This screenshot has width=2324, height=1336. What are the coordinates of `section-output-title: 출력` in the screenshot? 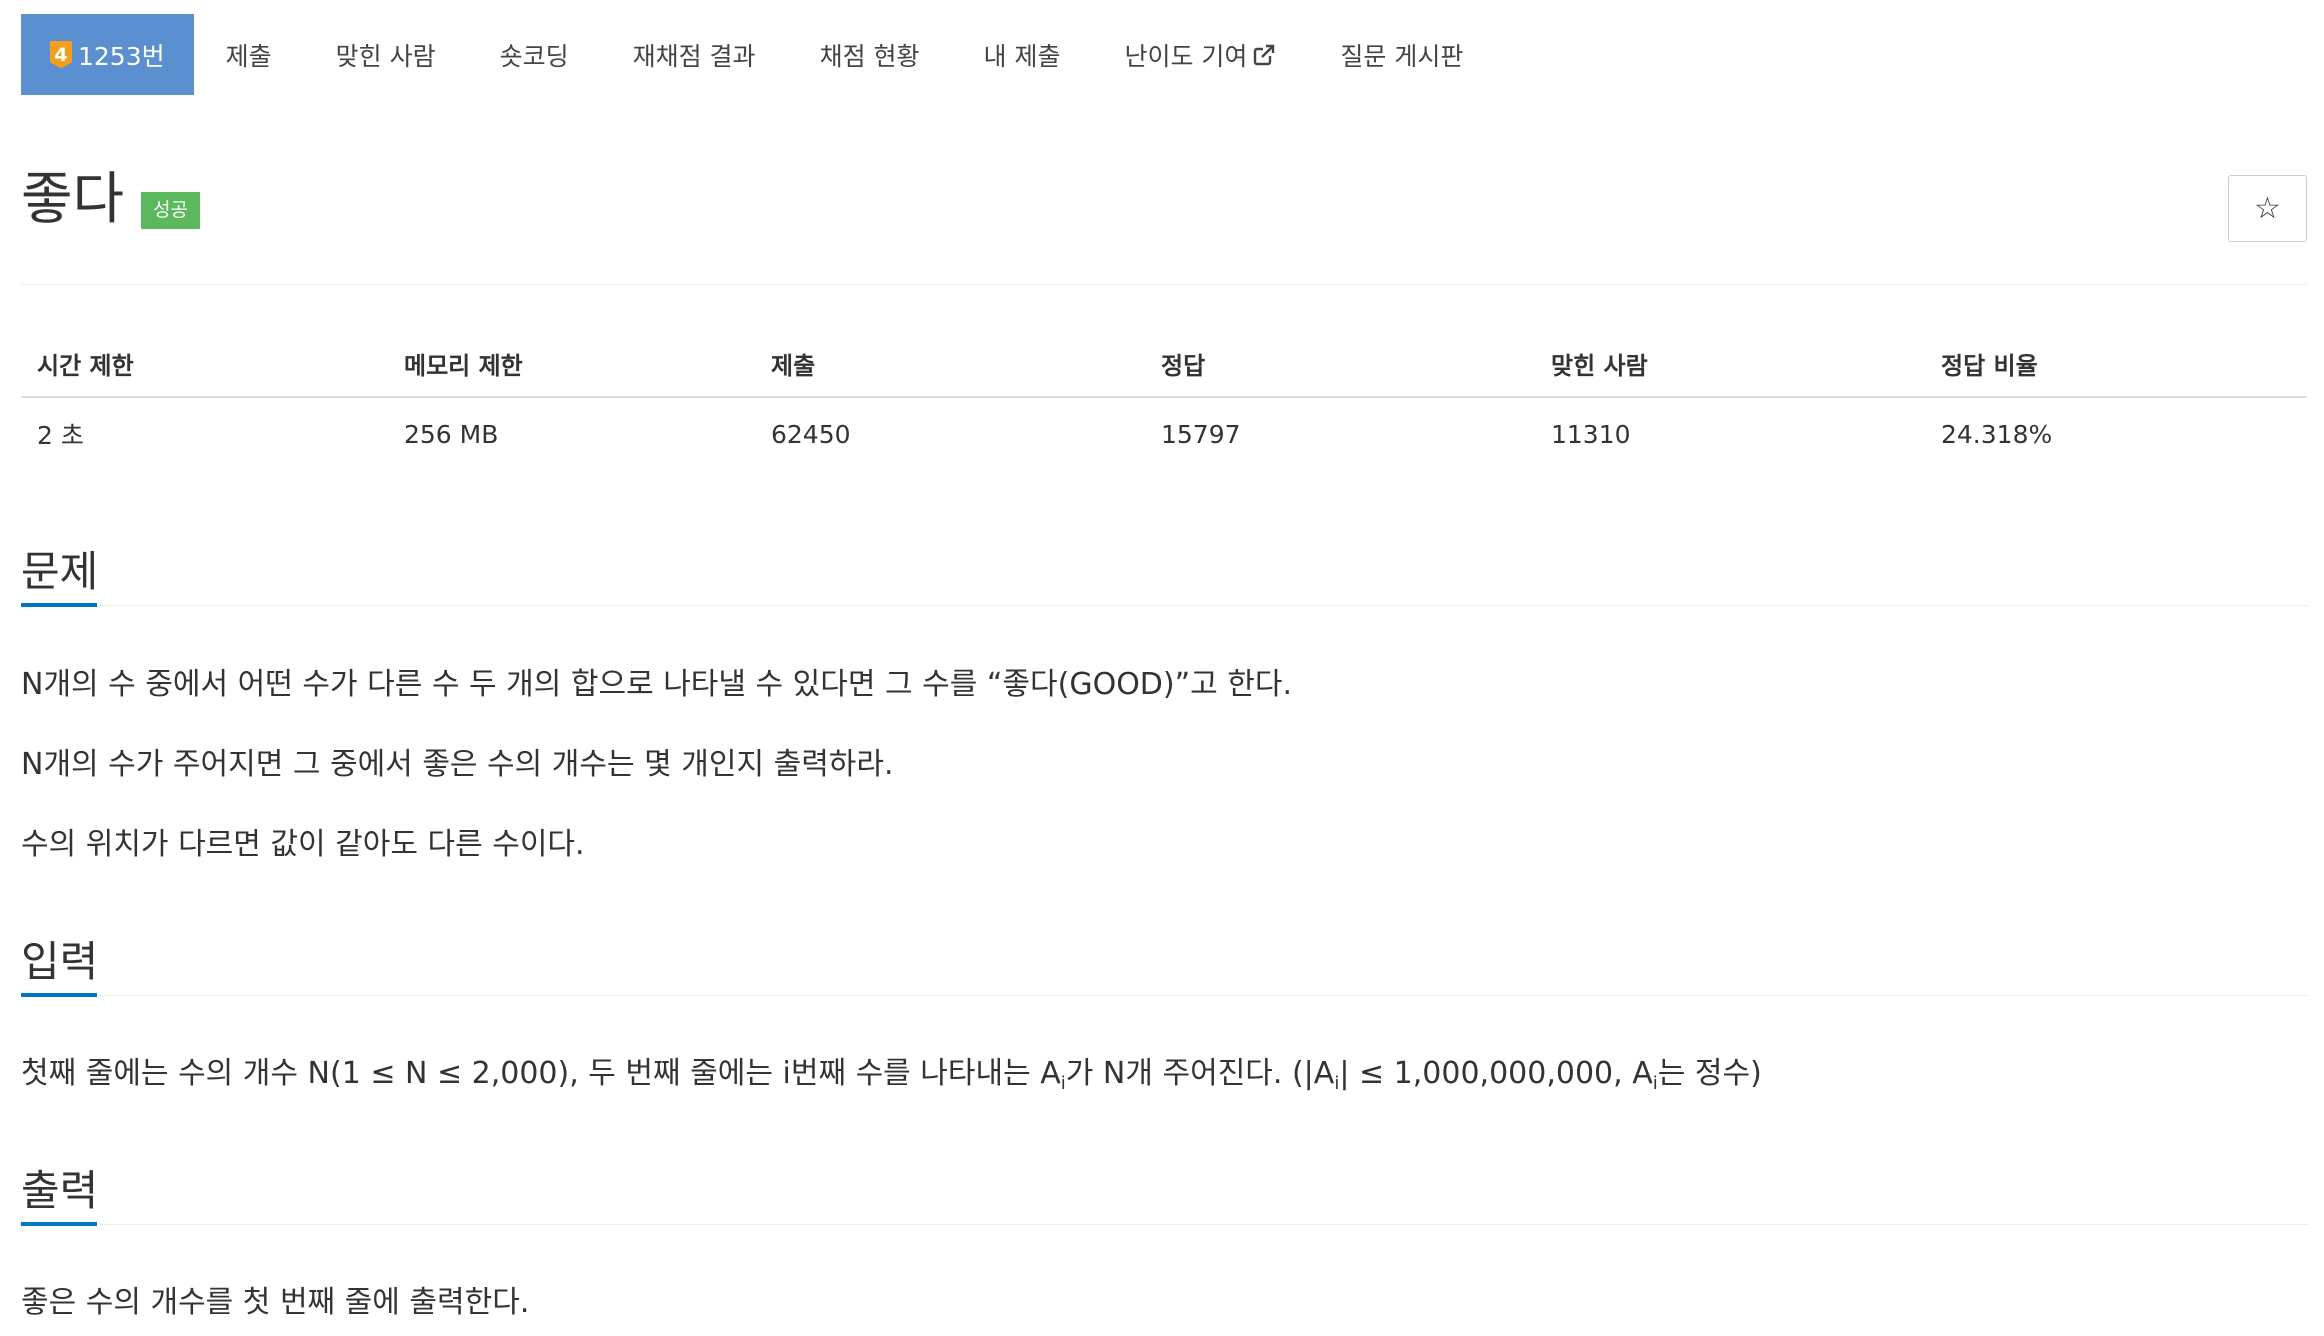 It's located at (60, 1190).